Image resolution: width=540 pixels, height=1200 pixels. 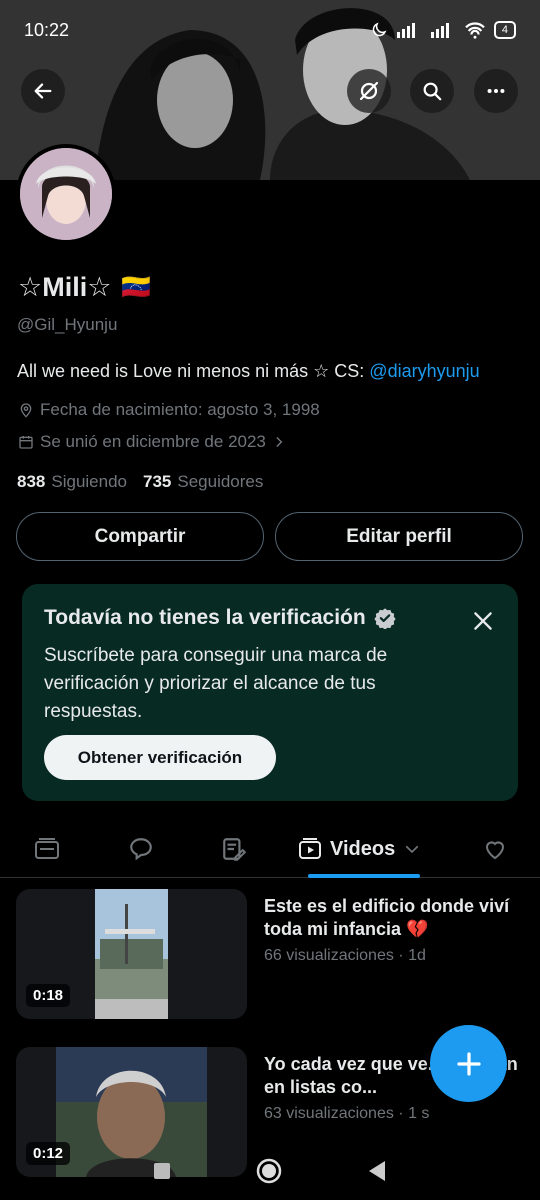 I want to click on tab-likes, so click(x=495, y=849).